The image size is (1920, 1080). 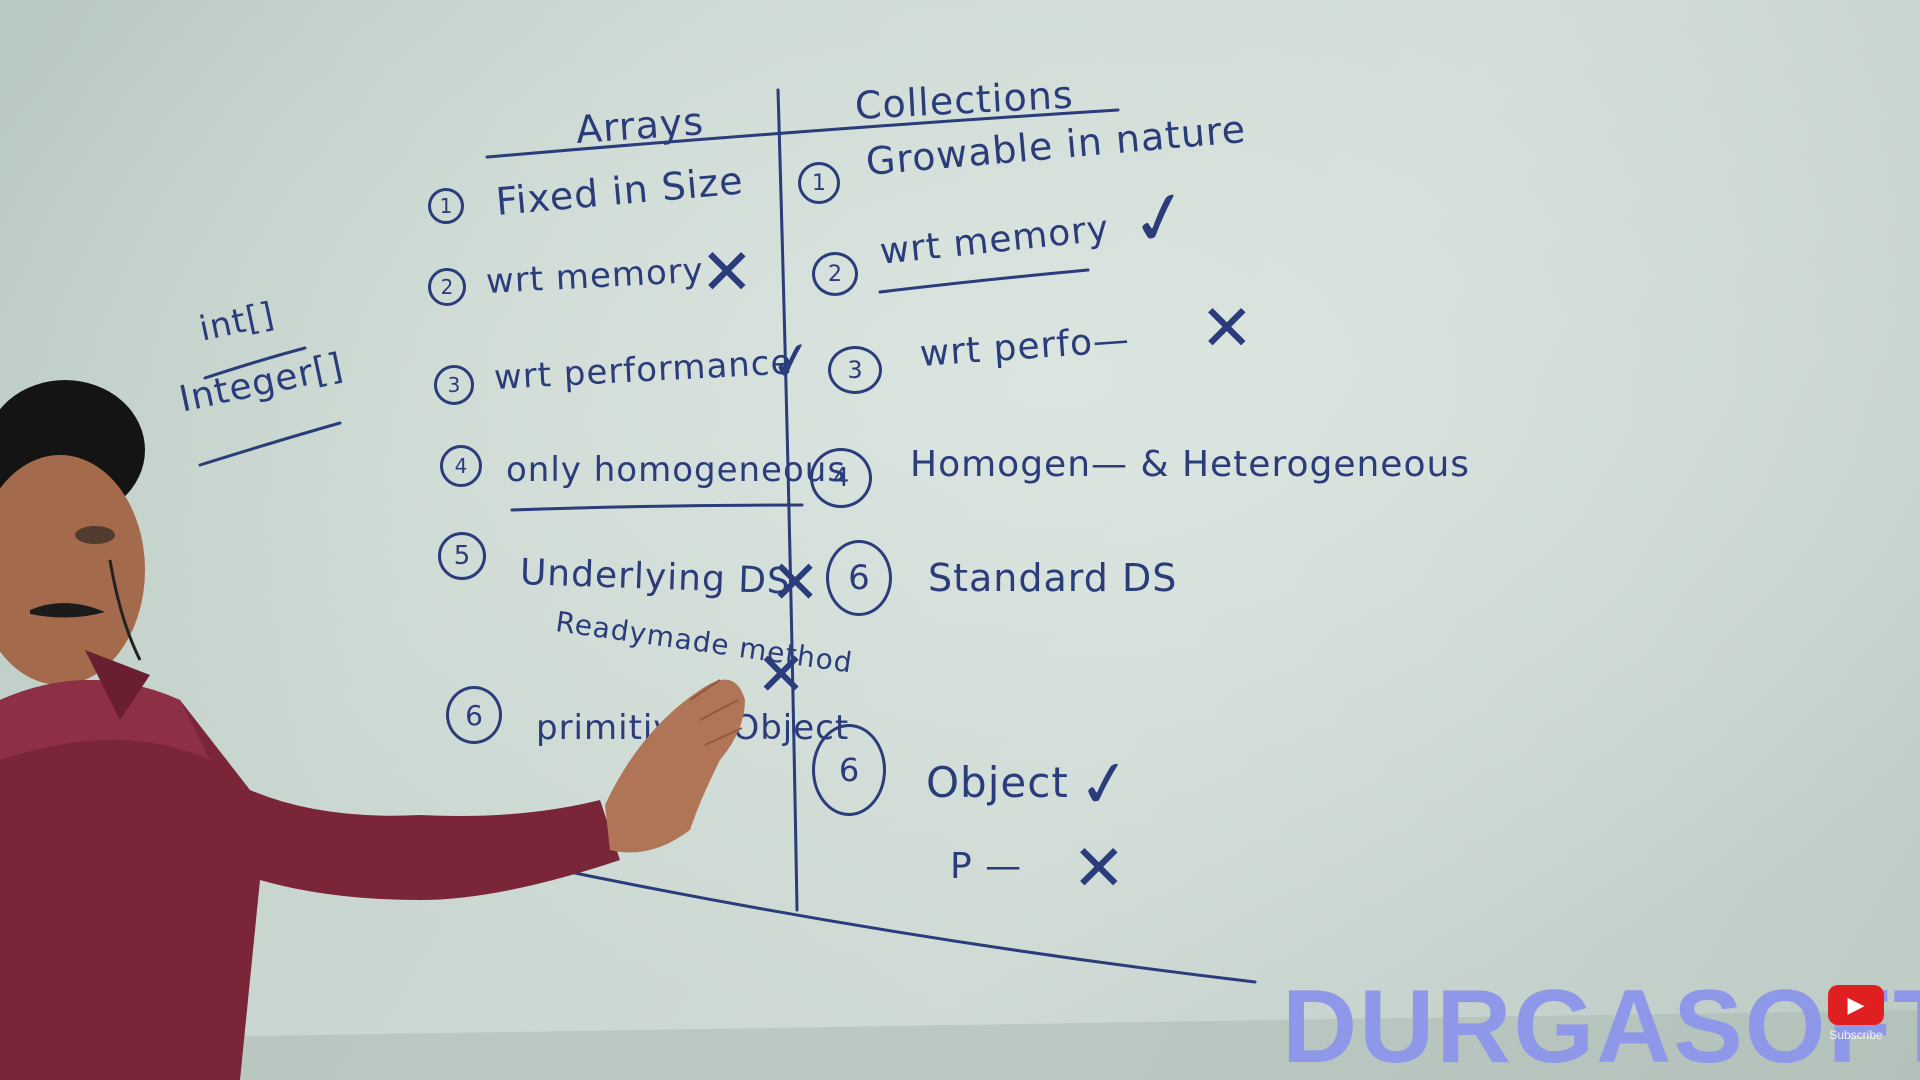 I want to click on channel-watermark: DURGASOFT, so click(x=1601, y=1024).